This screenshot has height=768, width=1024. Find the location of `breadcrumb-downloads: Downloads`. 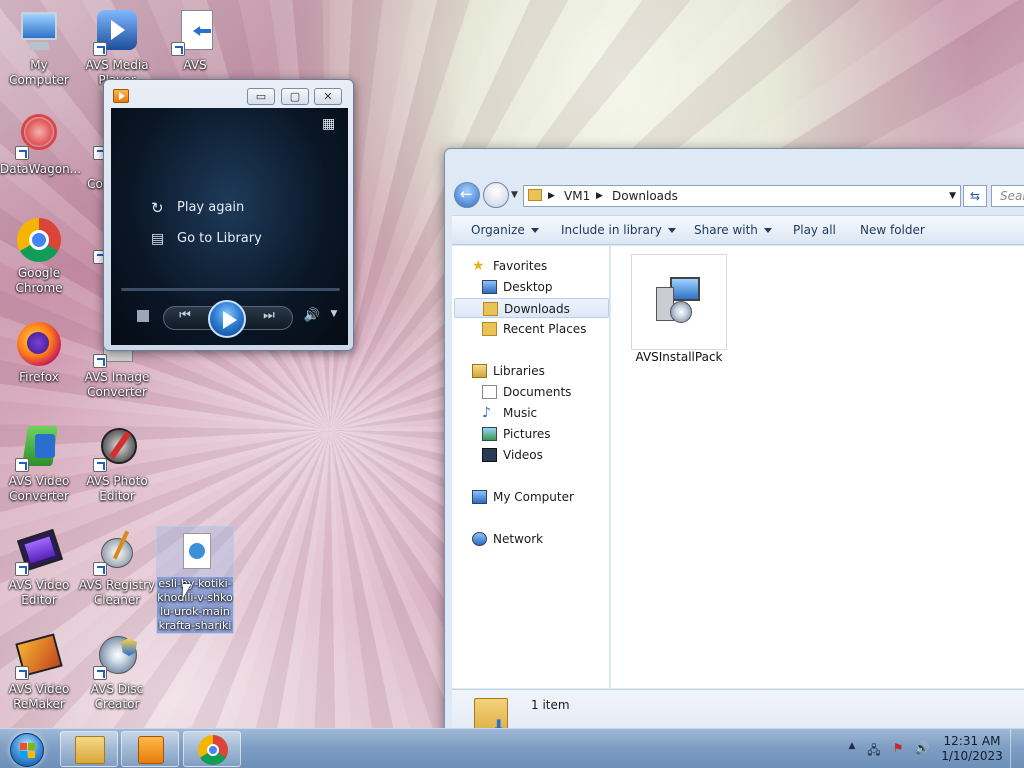

breadcrumb-downloads: Downloads is located at coordinates (645, 196).